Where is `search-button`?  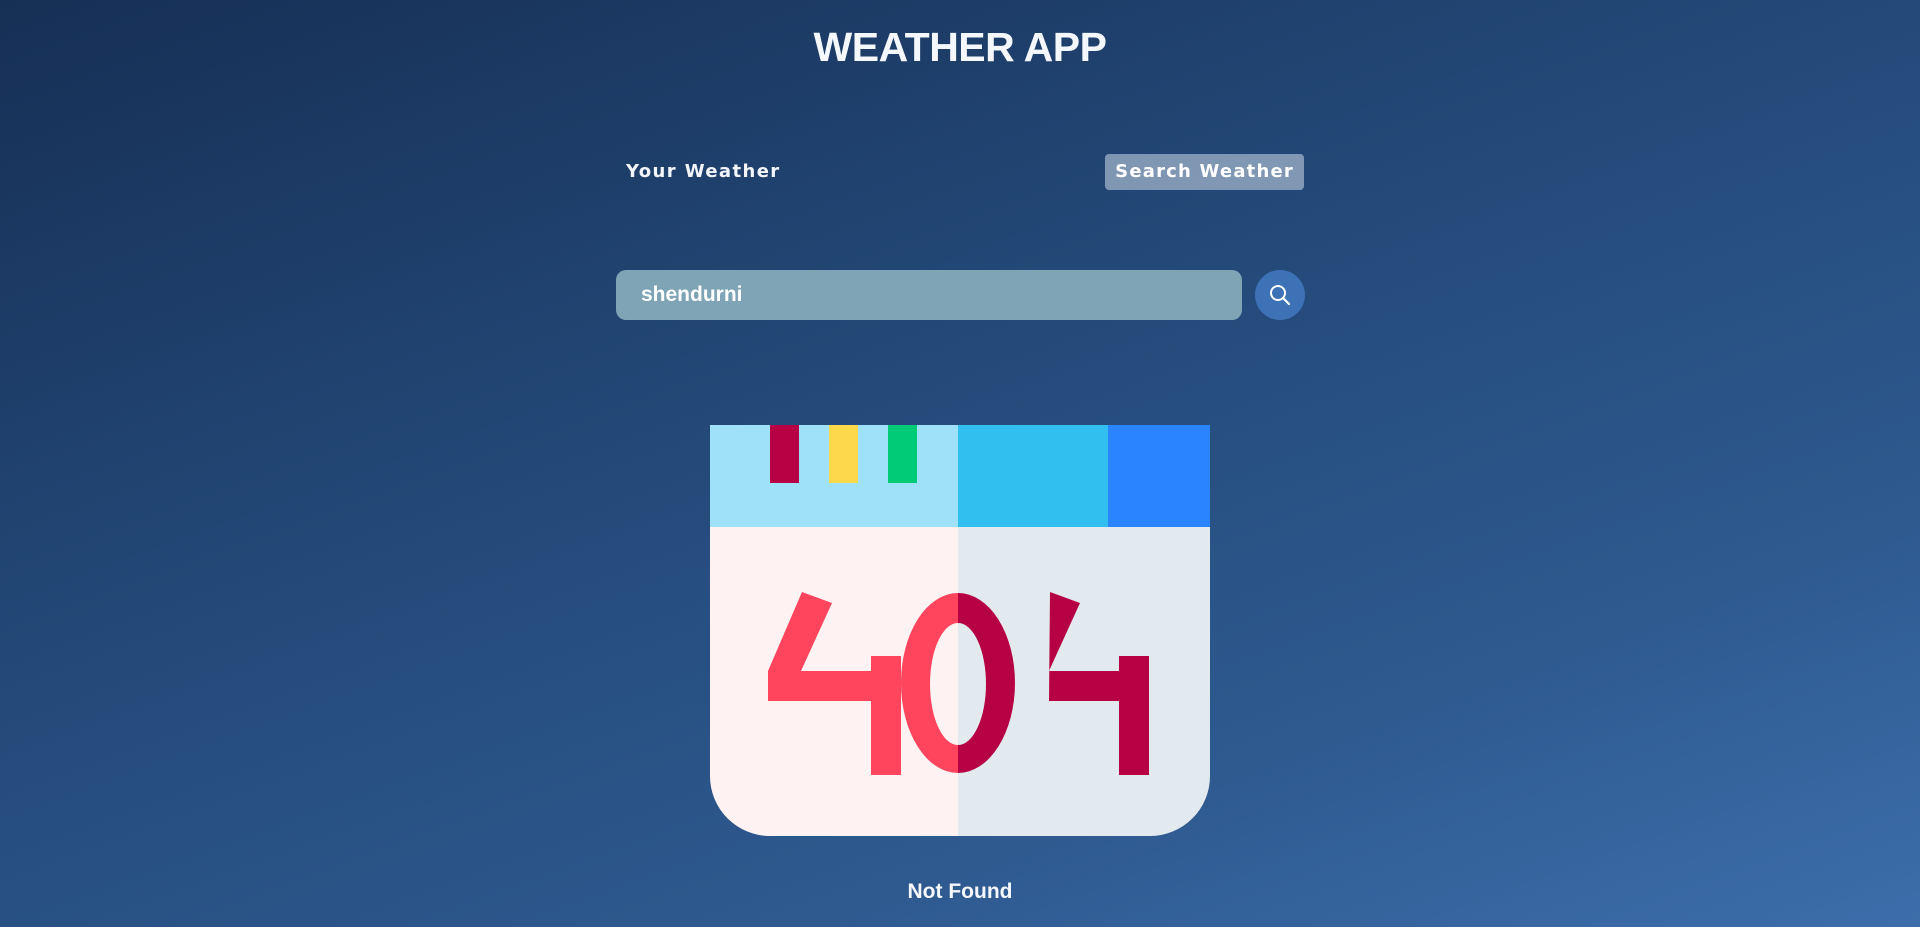 search-button is located at coordinates (1280, 295).